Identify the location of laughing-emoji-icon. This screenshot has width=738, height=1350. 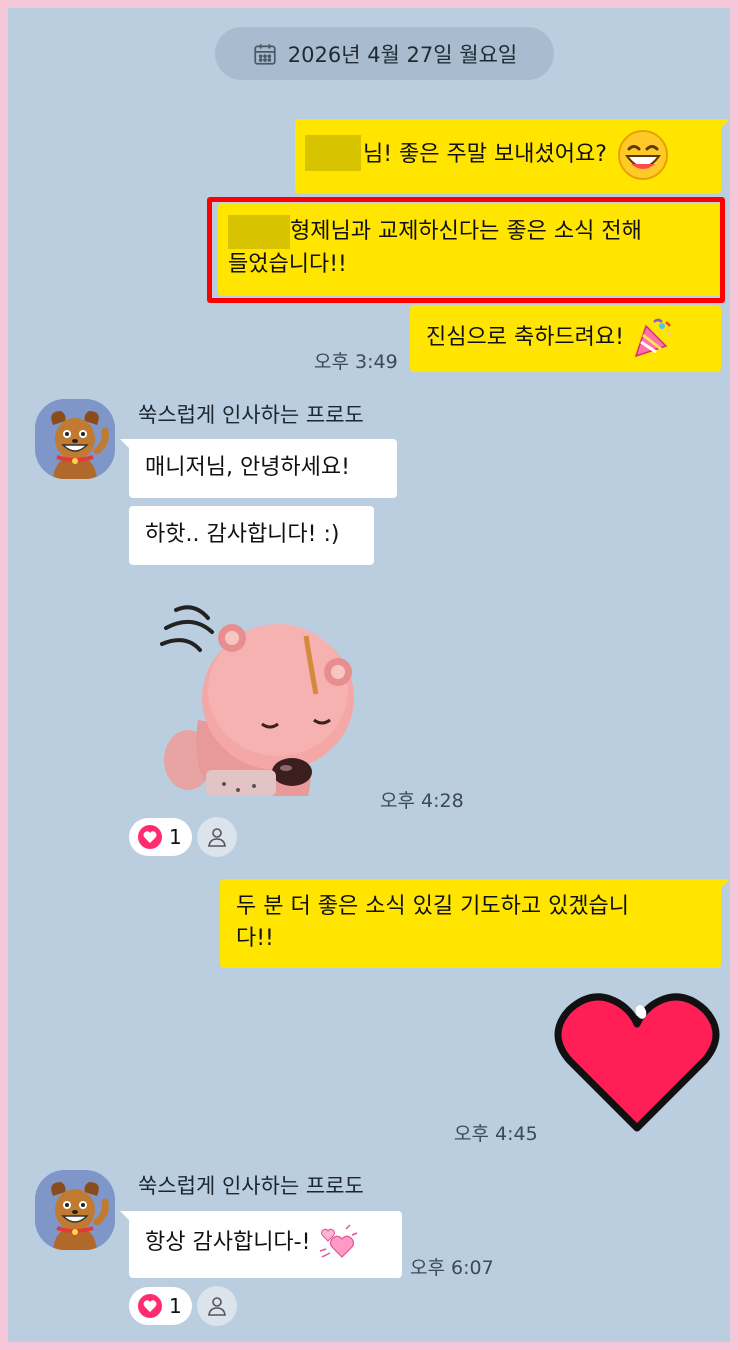
(643, 160).